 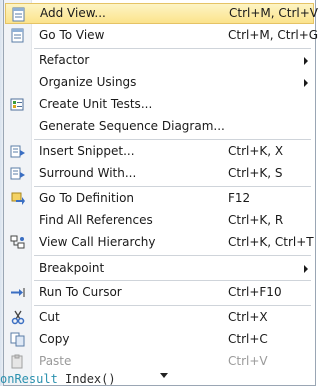 I want to click on editor-code-line: onResult Index(), so click(x=58, y=379).